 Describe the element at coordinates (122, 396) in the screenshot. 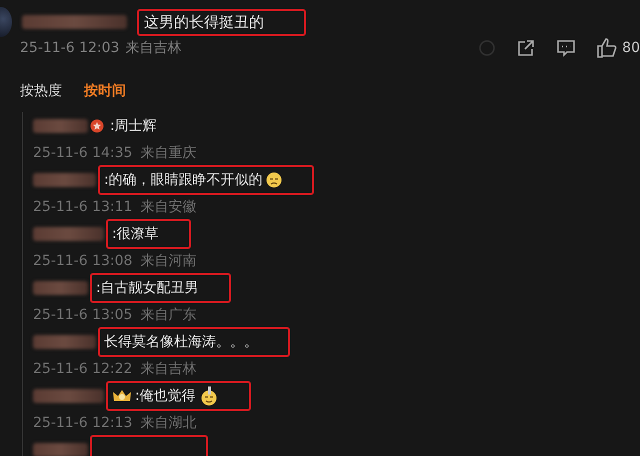

I see `crown-icon` at that location.